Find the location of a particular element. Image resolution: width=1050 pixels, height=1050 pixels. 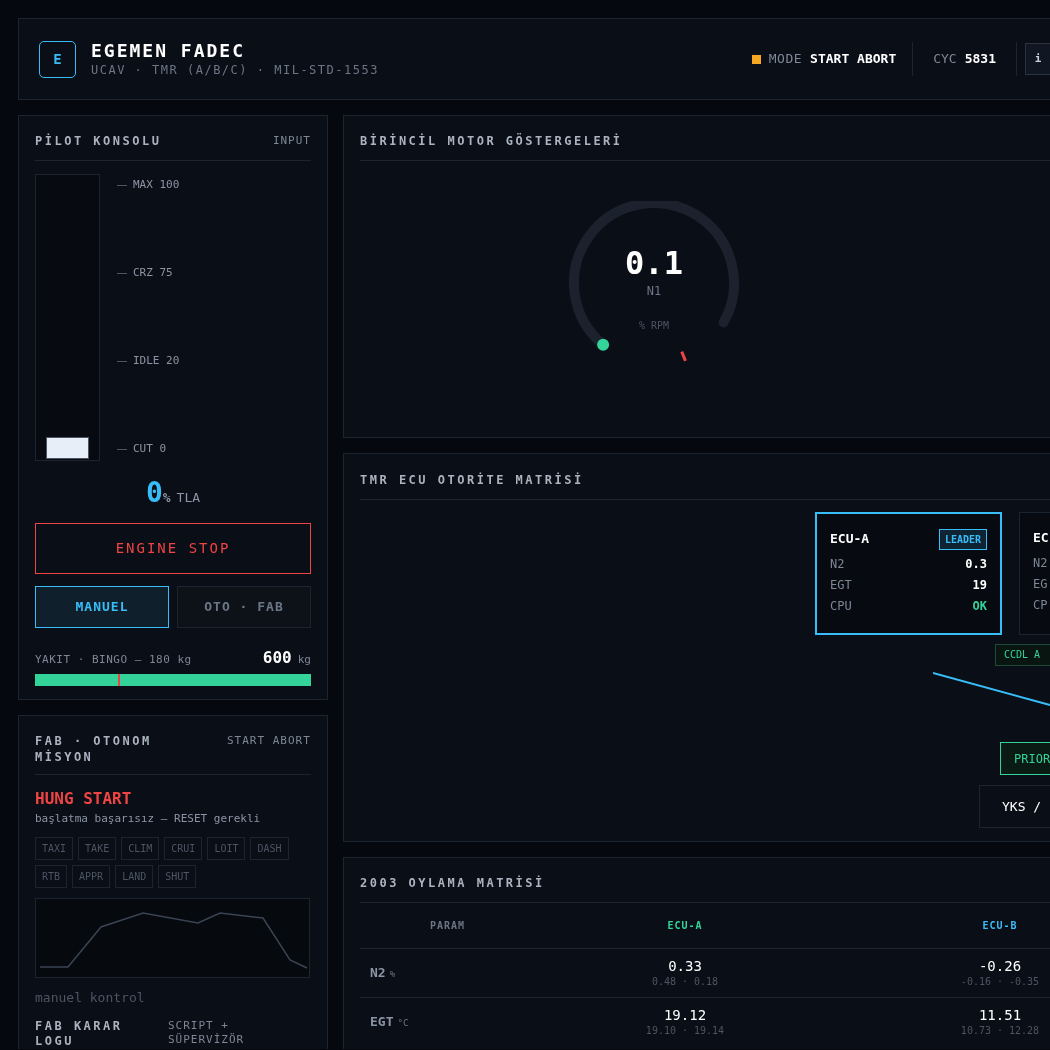

ecu-name: ECU-A is located at coordinates (850, 539).